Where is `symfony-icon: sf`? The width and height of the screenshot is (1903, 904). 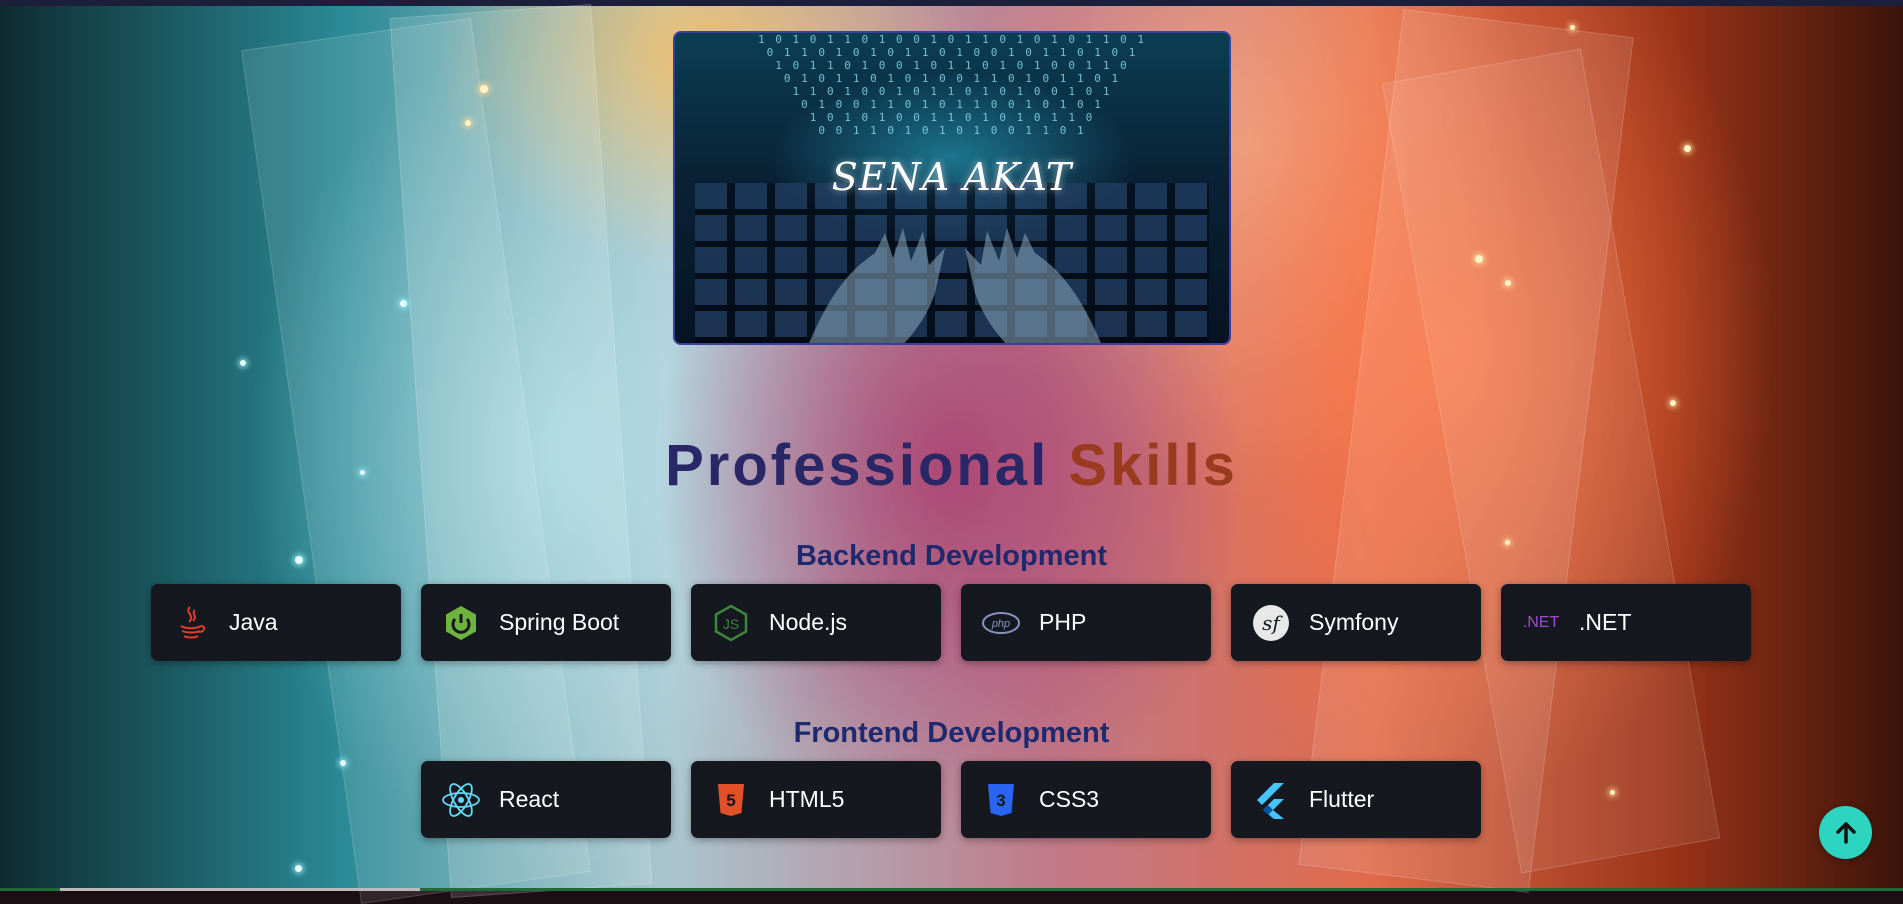 symfony-icon: sf is located at coordinates (1271, 623).